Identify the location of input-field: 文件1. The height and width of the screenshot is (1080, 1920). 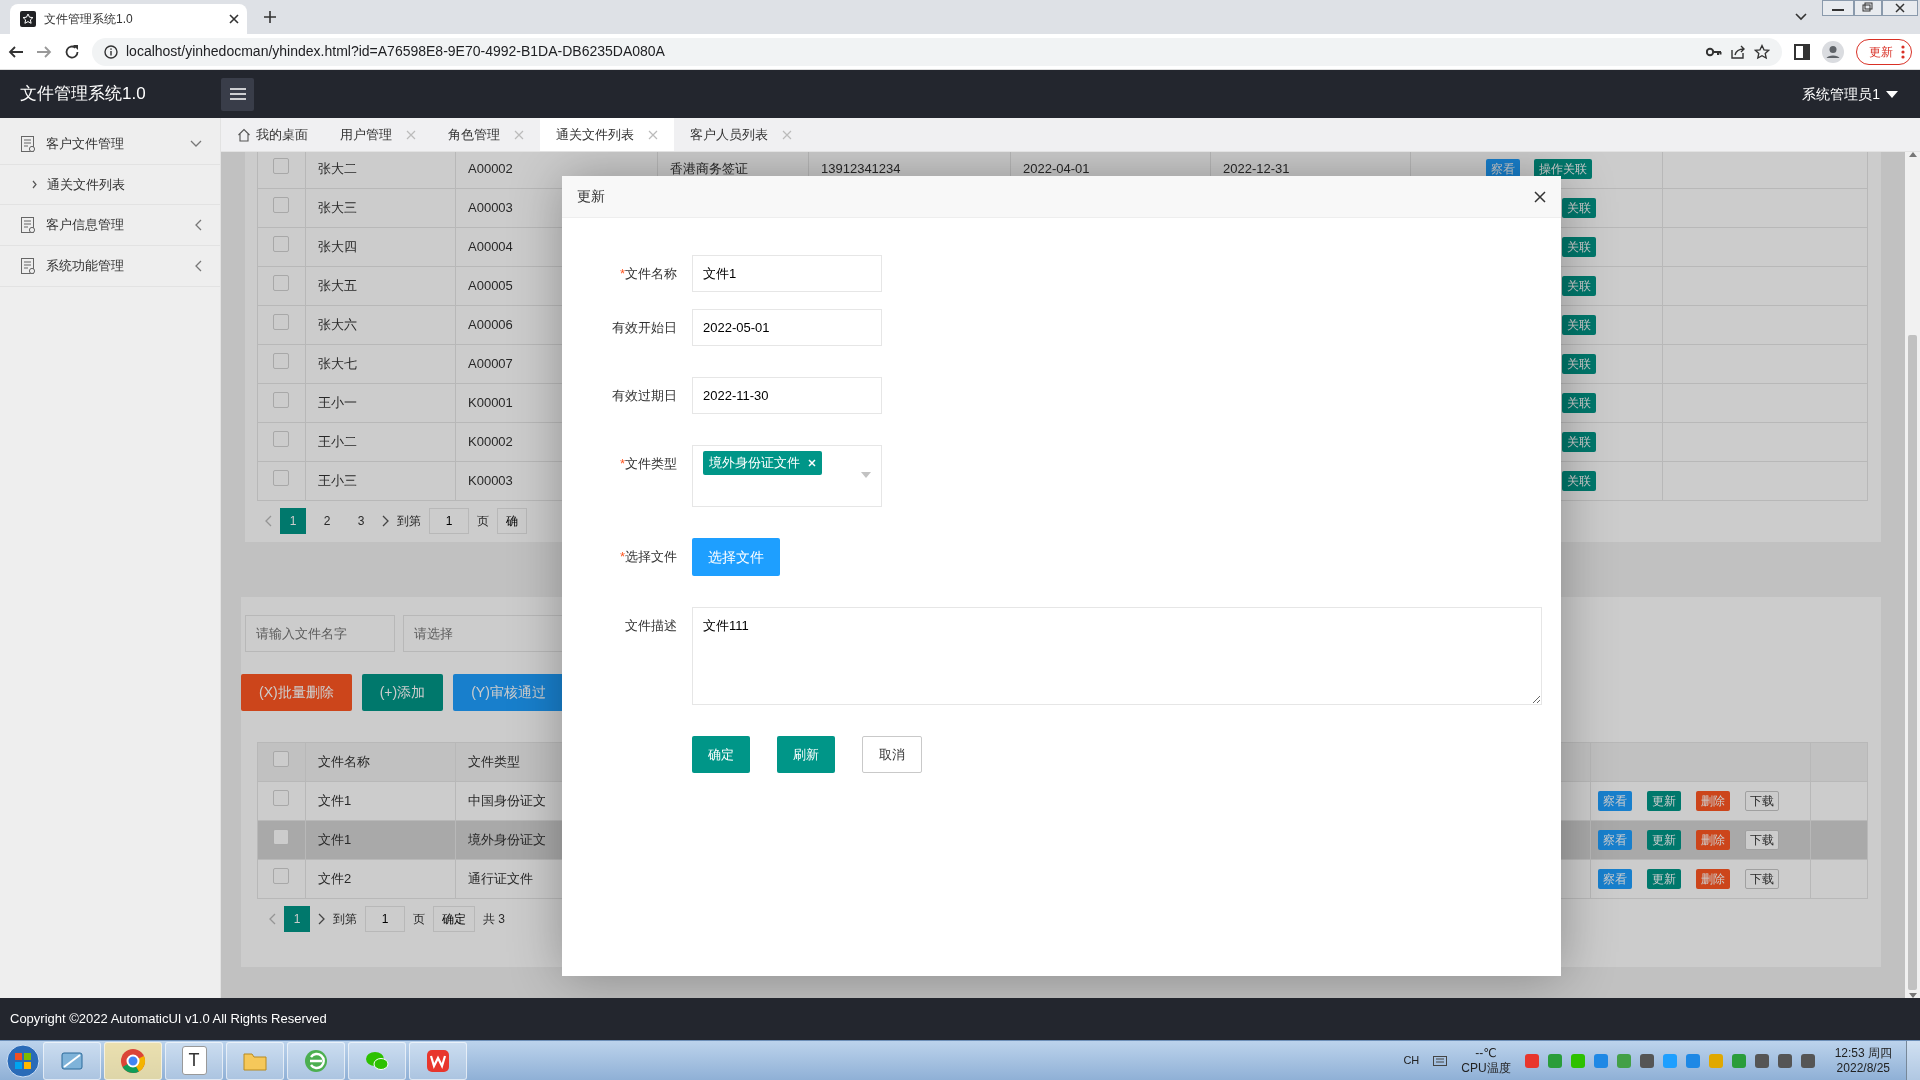
(787, 273).